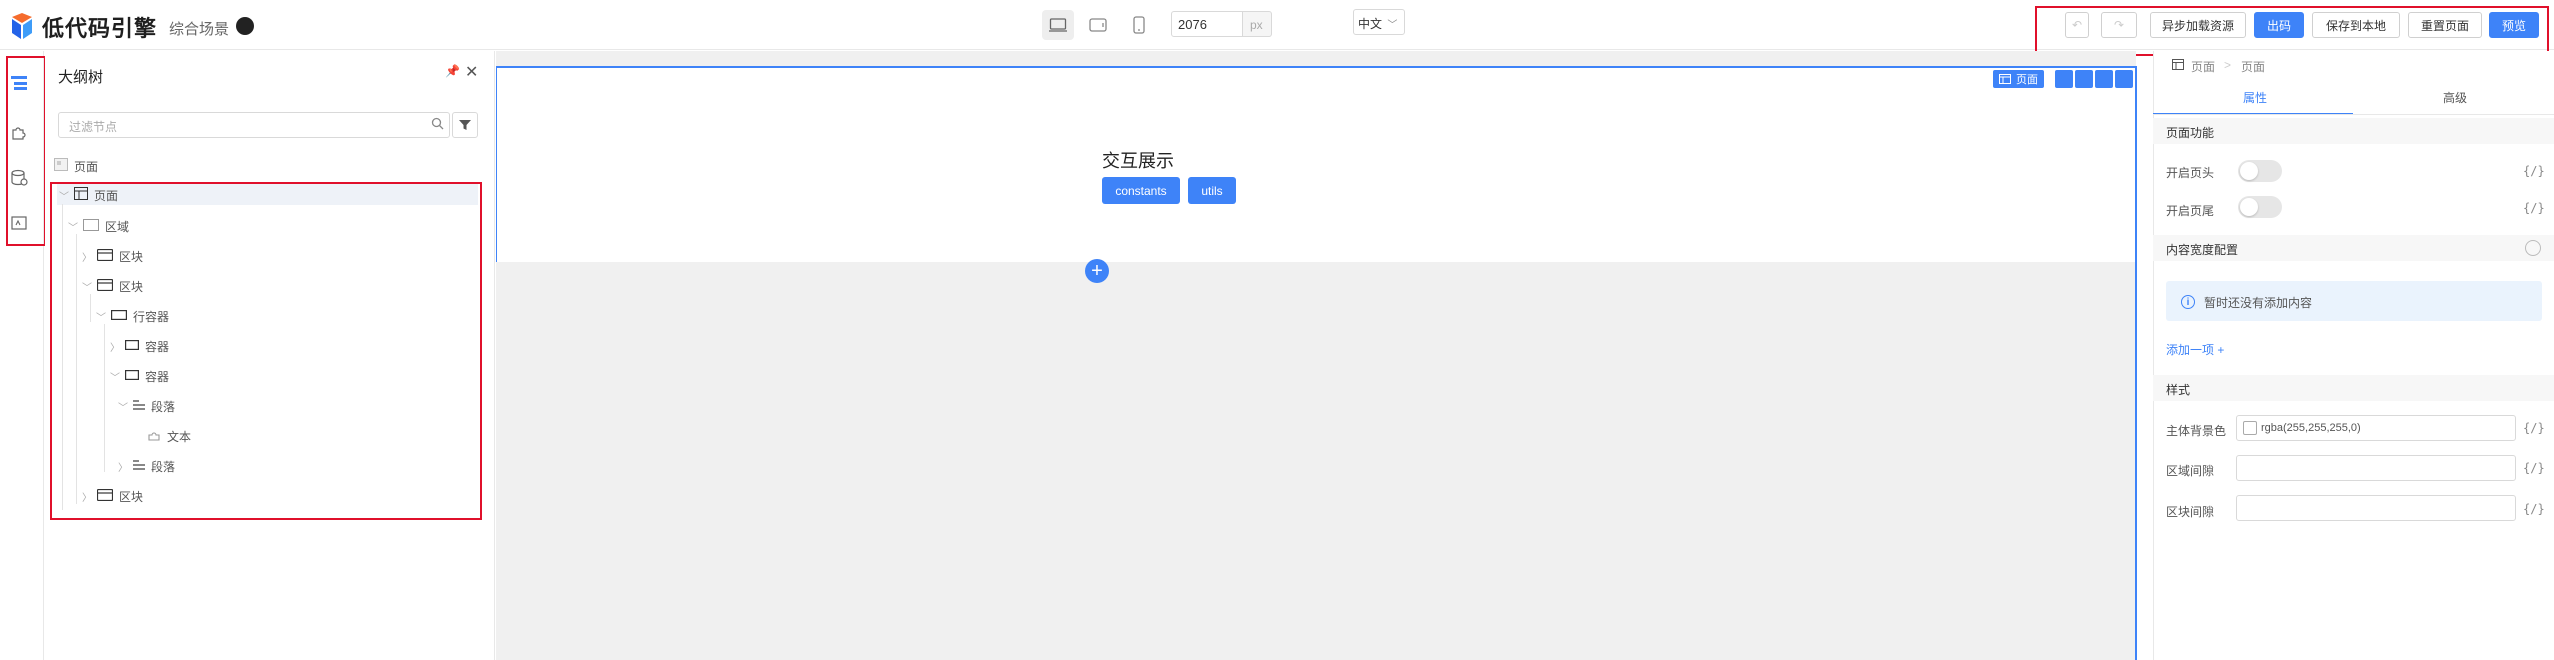 The width and height of the screenshot is (2554, 660). Describe the element at coordinates (151, 316) in the screenshot. I see `tree-row-label: 行容器` at that location.